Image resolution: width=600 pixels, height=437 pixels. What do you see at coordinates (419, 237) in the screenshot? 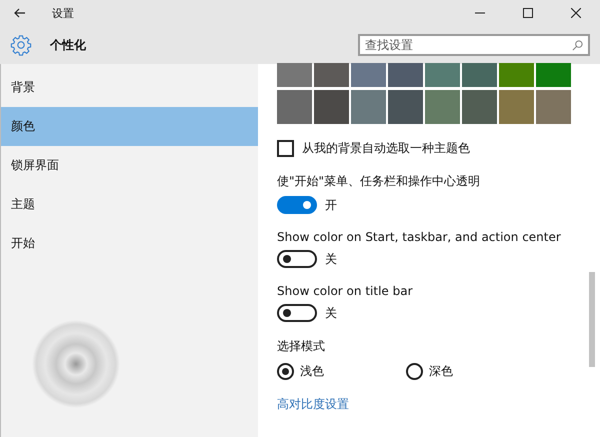
I see `setting-label: Show color on Start, taskbar, and action center` at bounding box center [419, 237].